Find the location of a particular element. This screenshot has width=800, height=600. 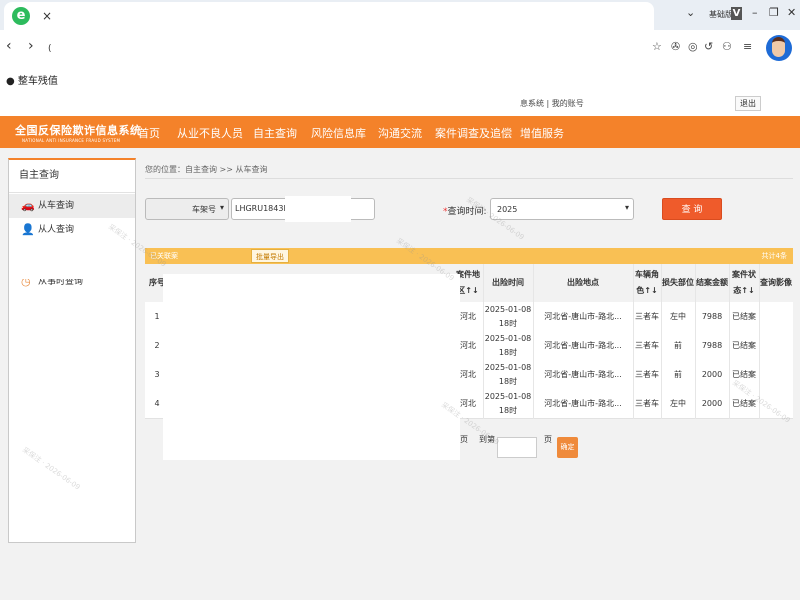

bookmark-label: 整车残值 is located at coordinates (37, 81).